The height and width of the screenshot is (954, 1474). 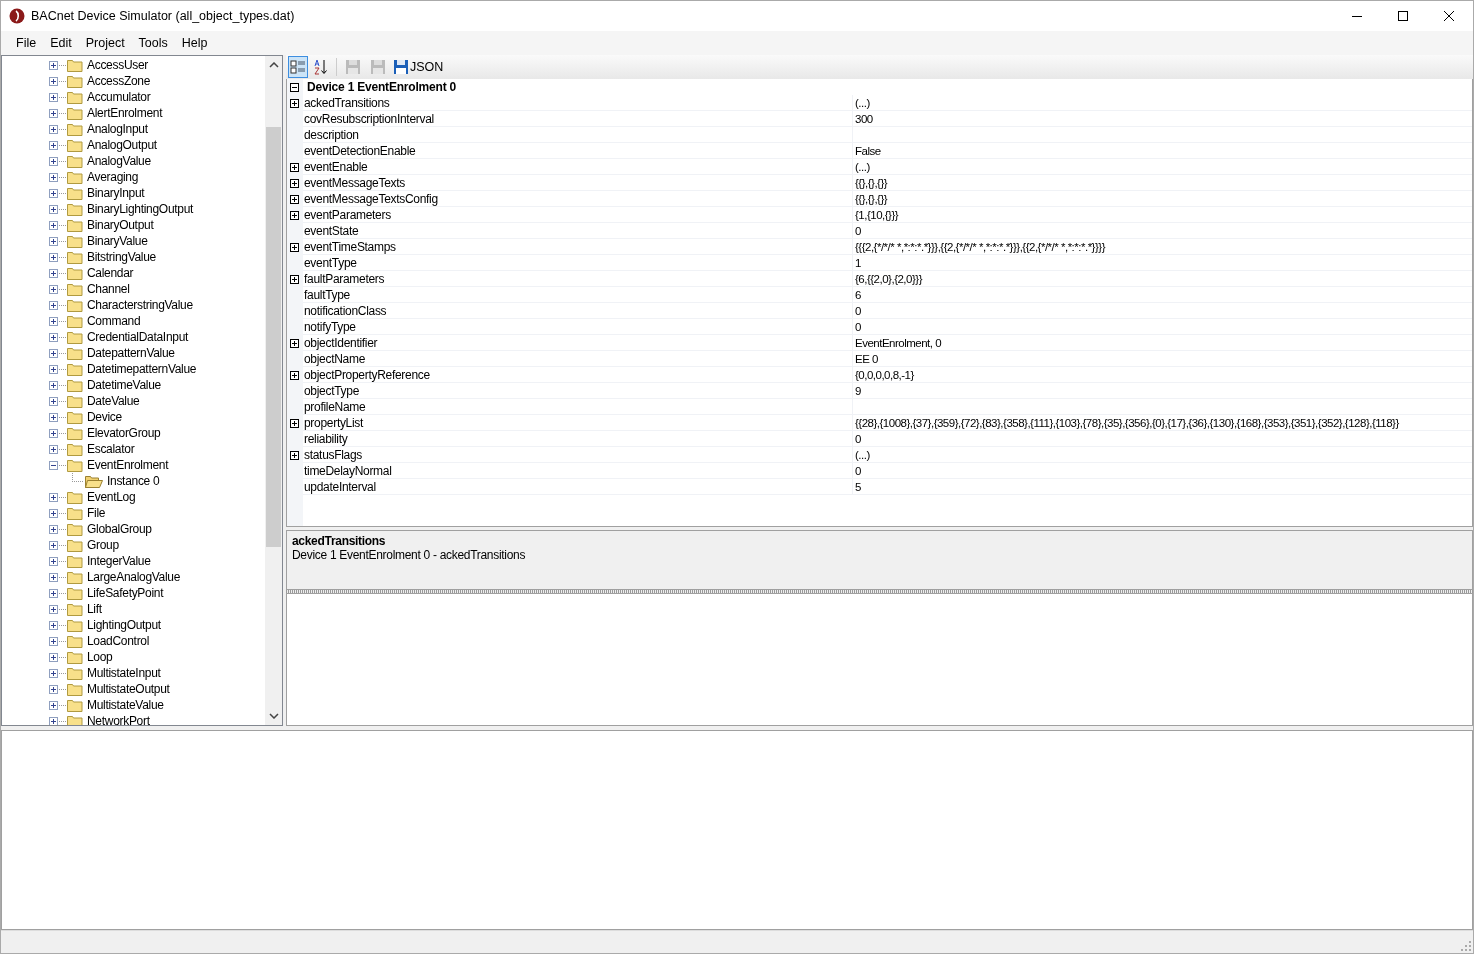 I want to click on tree-item: Averaging, so click(x=113, y=177).